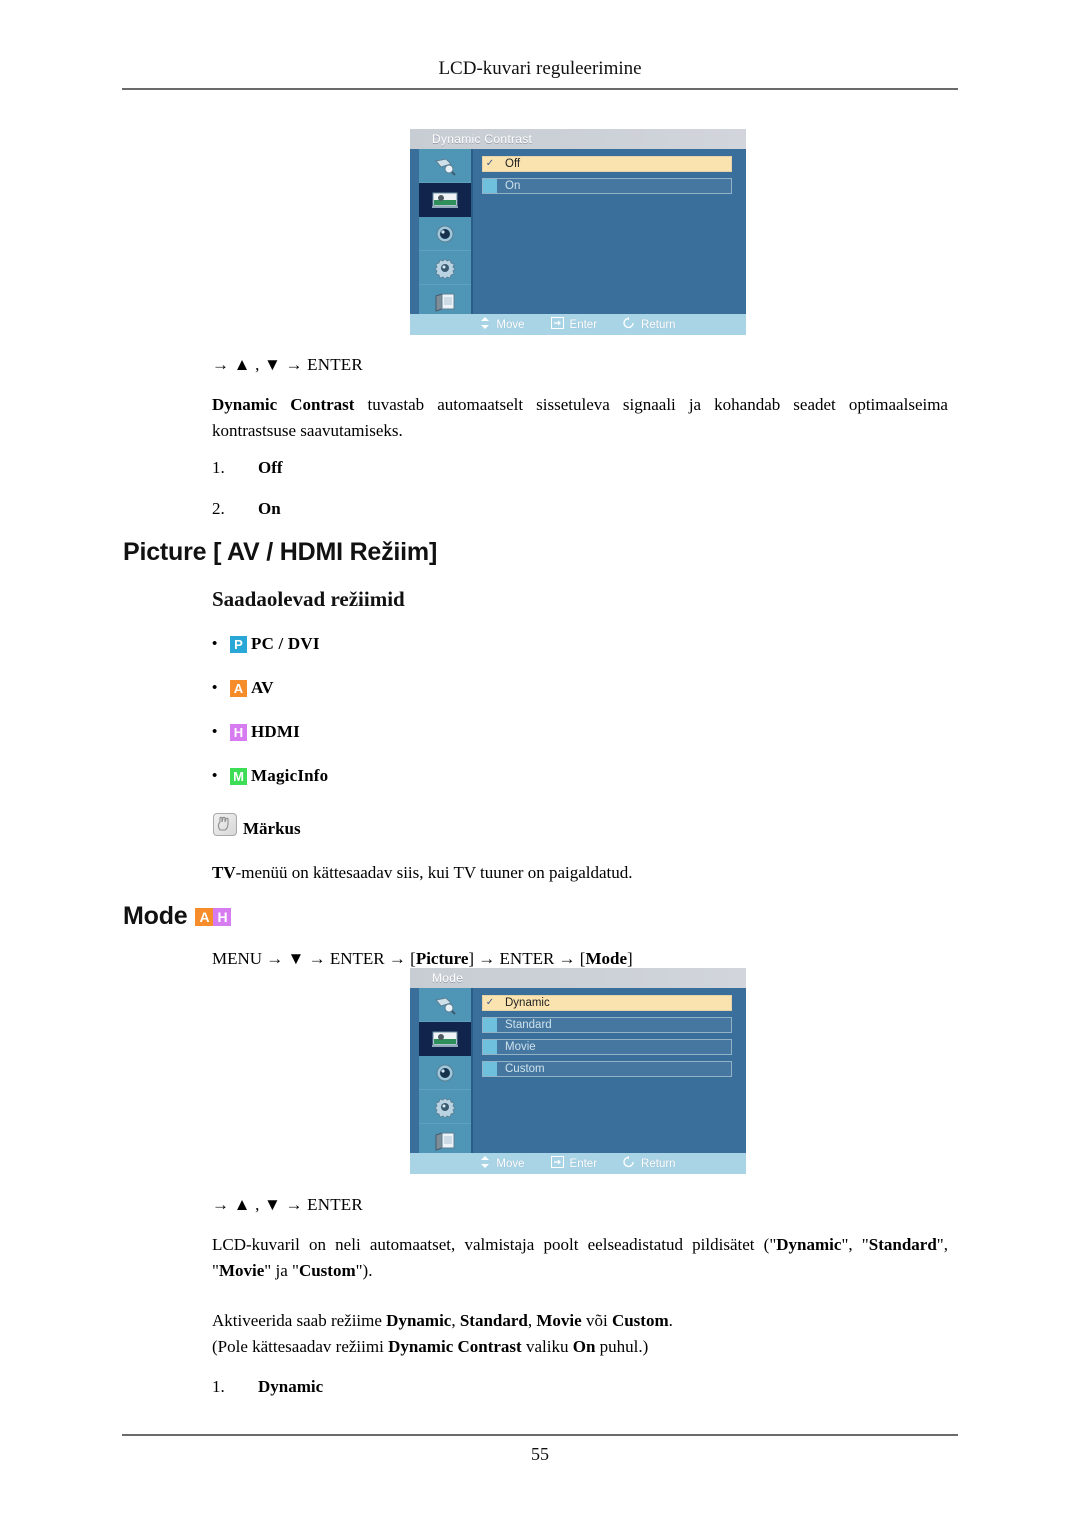  What do you see at coordinates (272, 828) in the screenshot?
I see `note-title: Märkus` at bounding box center [272, 828].